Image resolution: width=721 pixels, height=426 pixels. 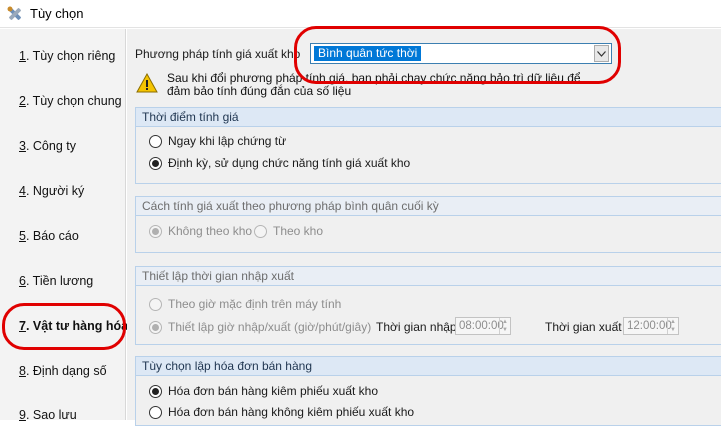 What do you see at coordinates (22, 371) in the screenshot?
I see `sidebar-item-number: 8` at bounding box center [22, 371].